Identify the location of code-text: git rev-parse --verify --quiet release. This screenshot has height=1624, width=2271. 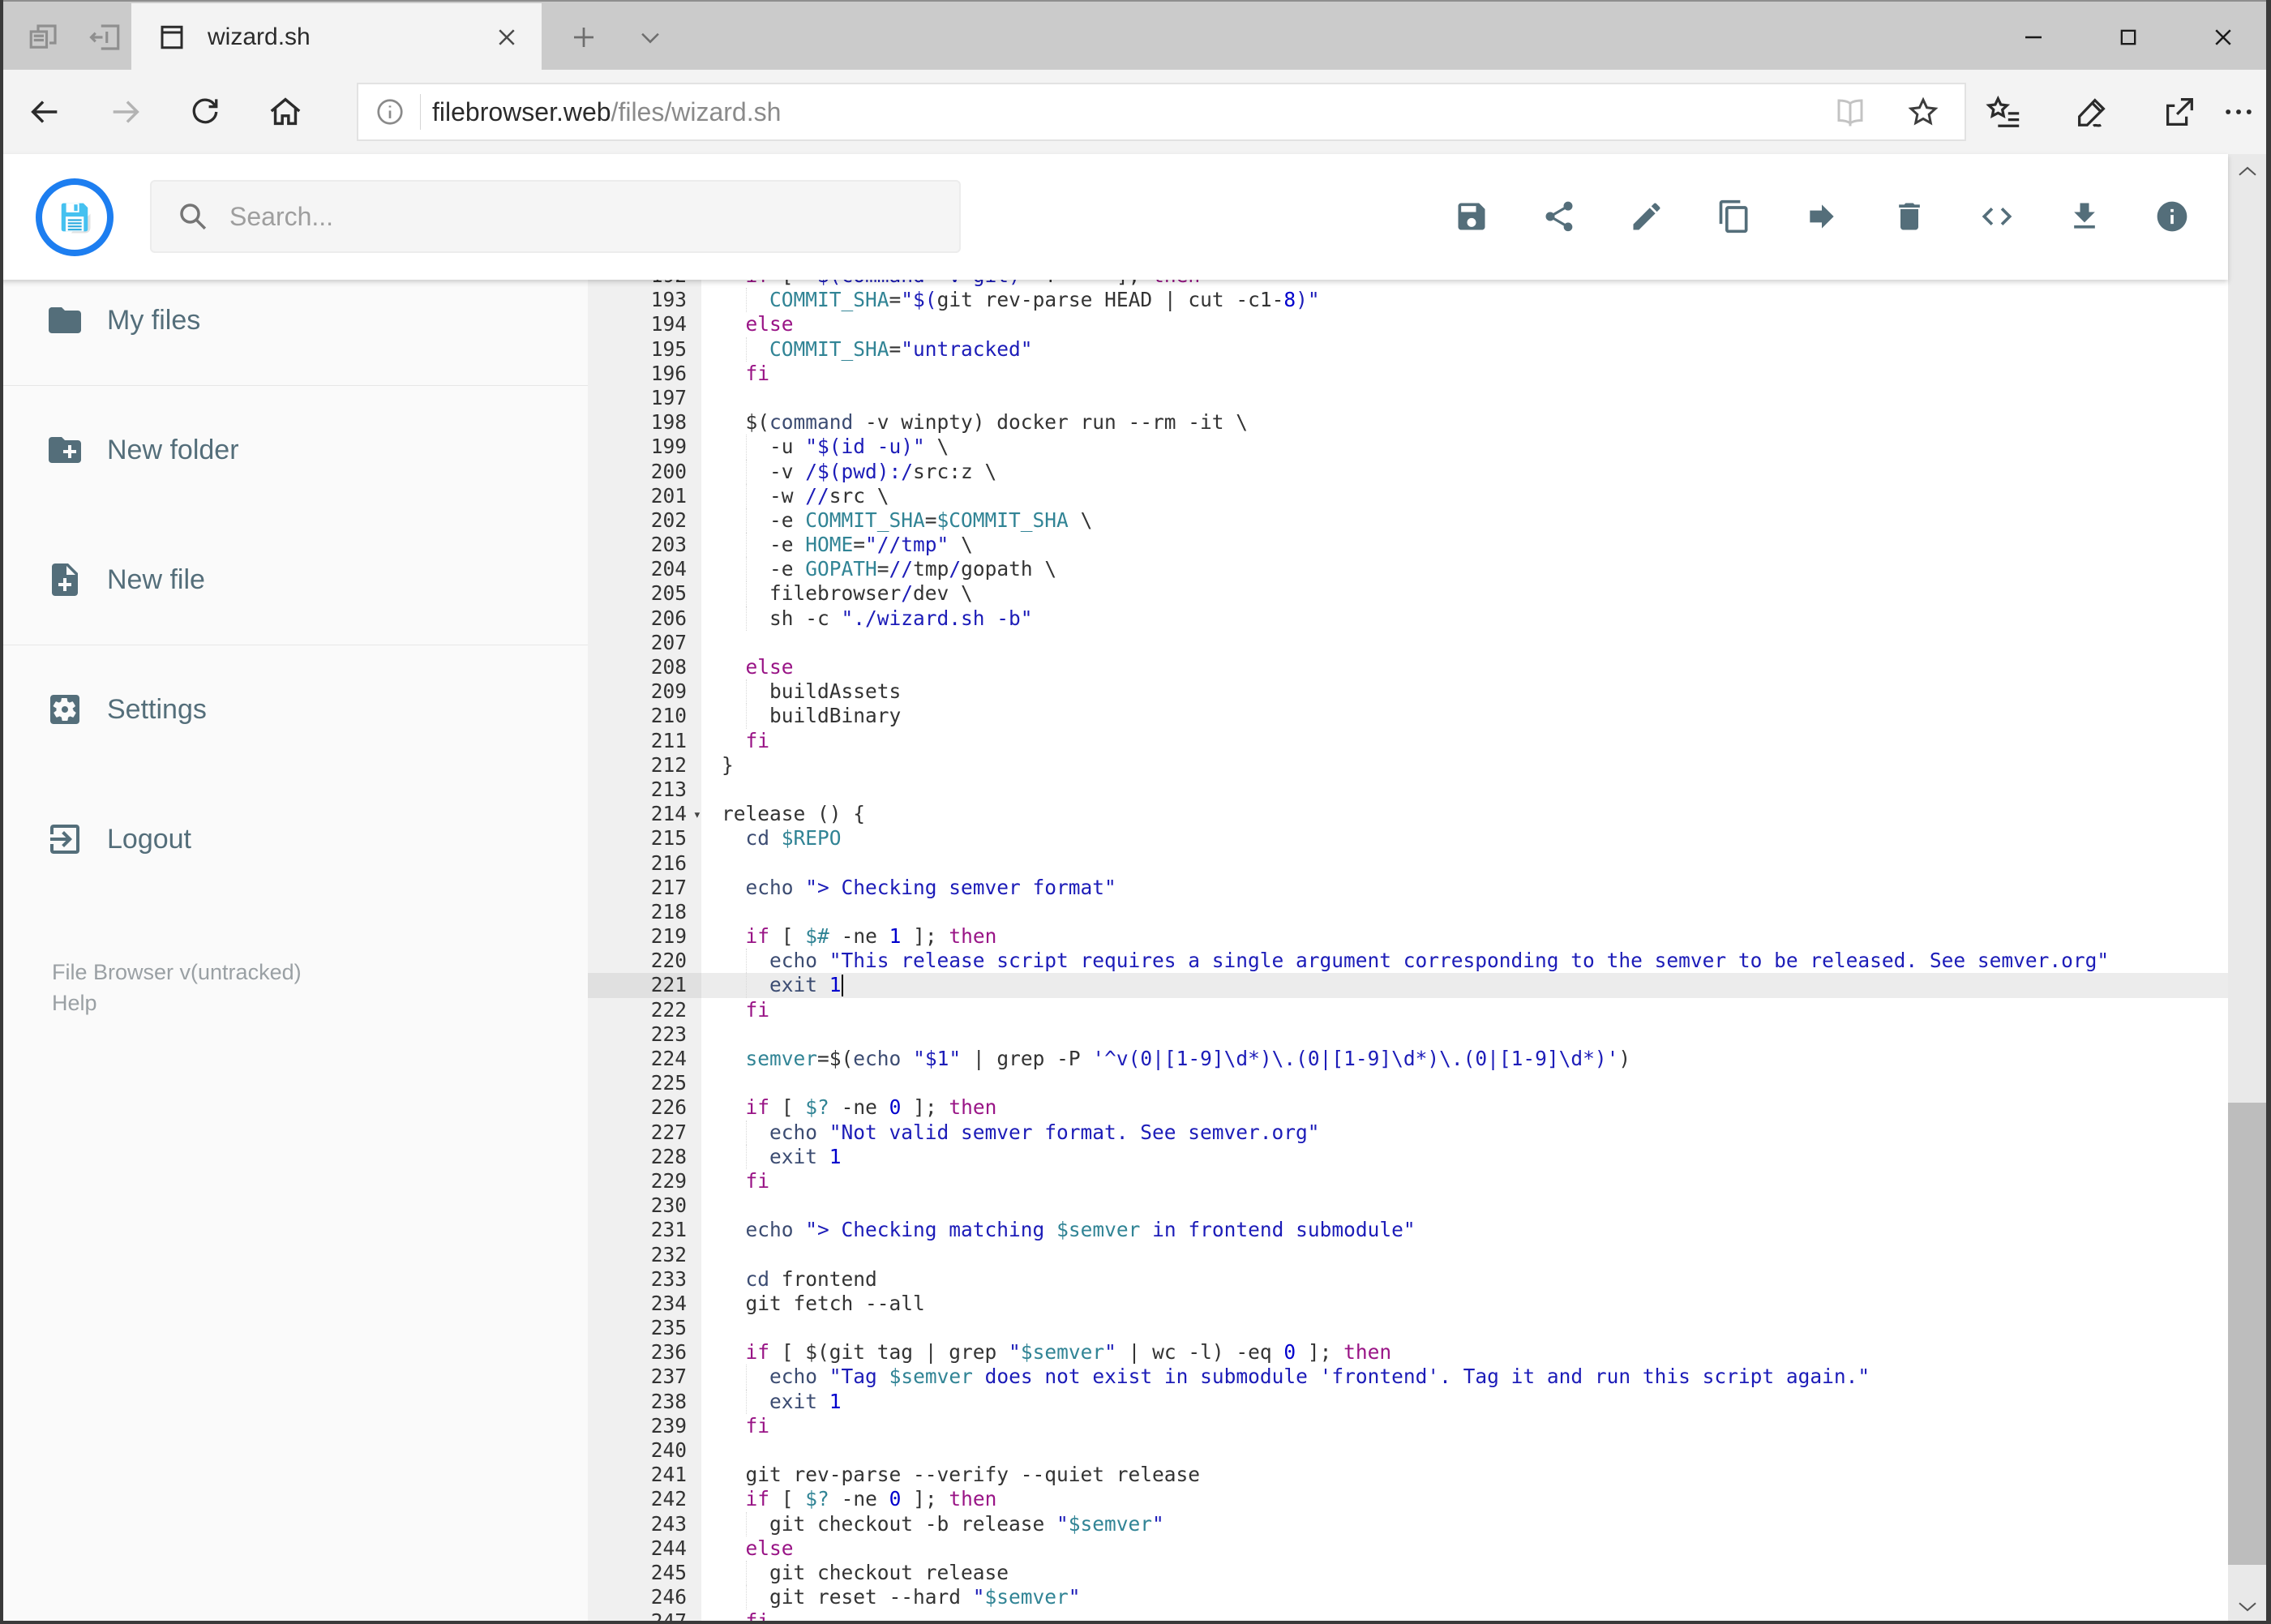
(962, 1475).